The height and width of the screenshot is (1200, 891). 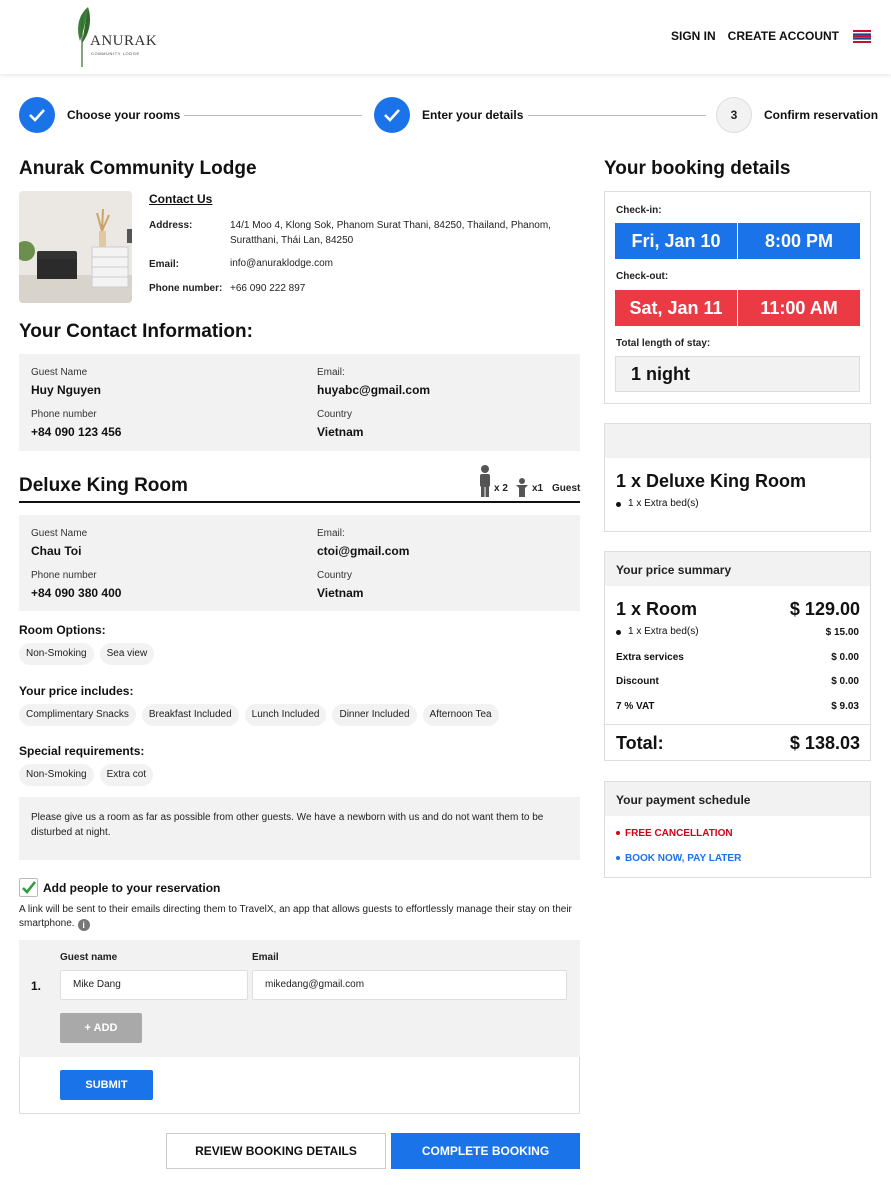 What do you see at coordinates (127, 654) in the screenshot?
I see `option-chip: Sea view` at bounding box center [127, 654].